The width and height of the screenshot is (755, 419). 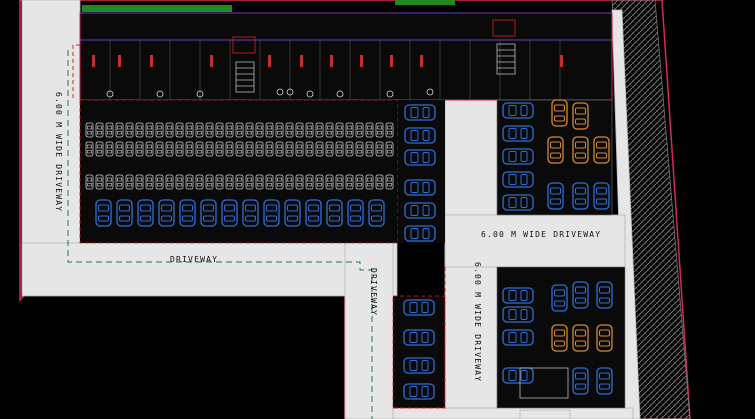 I want to click on bottom-driveway, so click(x=209, y=269).